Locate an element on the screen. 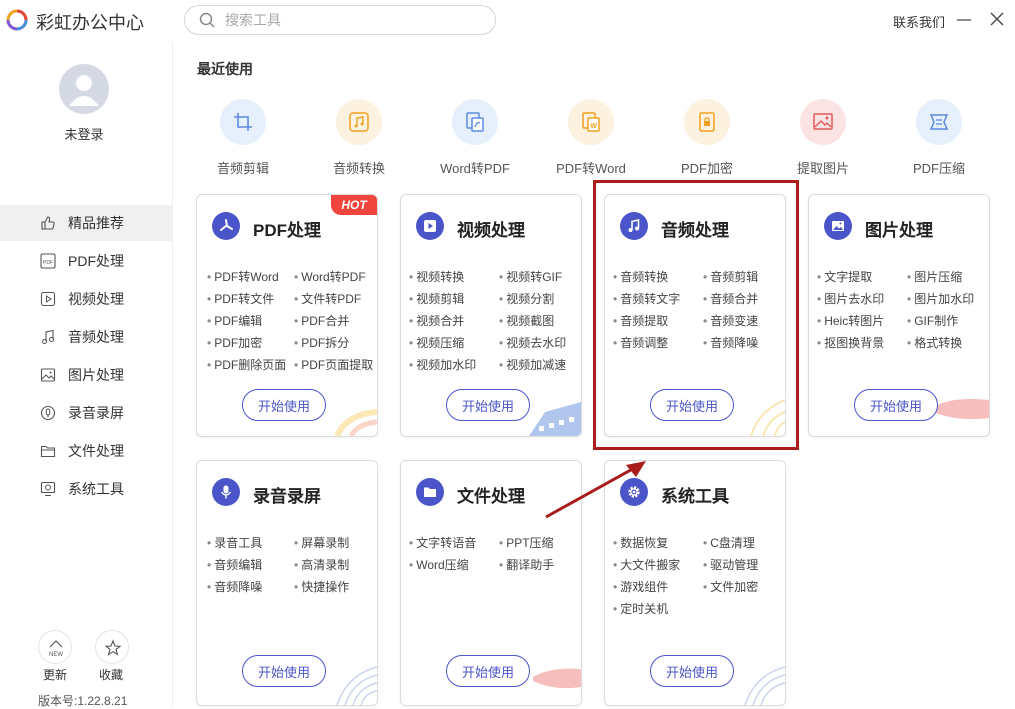 Image resolution: width=1015 pixels, height=709 pixels. card-recording: 录音录屏 录音工具 屏幕录制 音频编辑 高清录制 音频降噪 快捷操作 开始使用 is located at coordinates (287, 583).